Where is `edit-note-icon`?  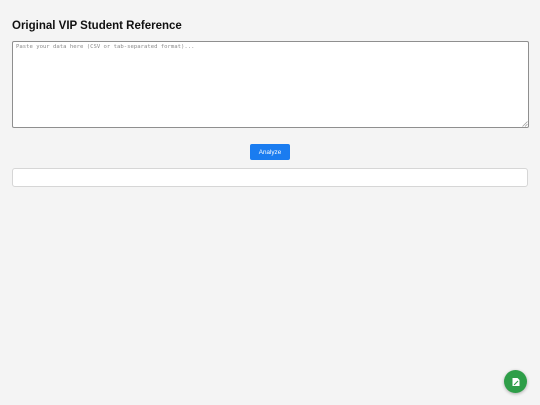 edit-note-icon is located at coordinates (515, 381).